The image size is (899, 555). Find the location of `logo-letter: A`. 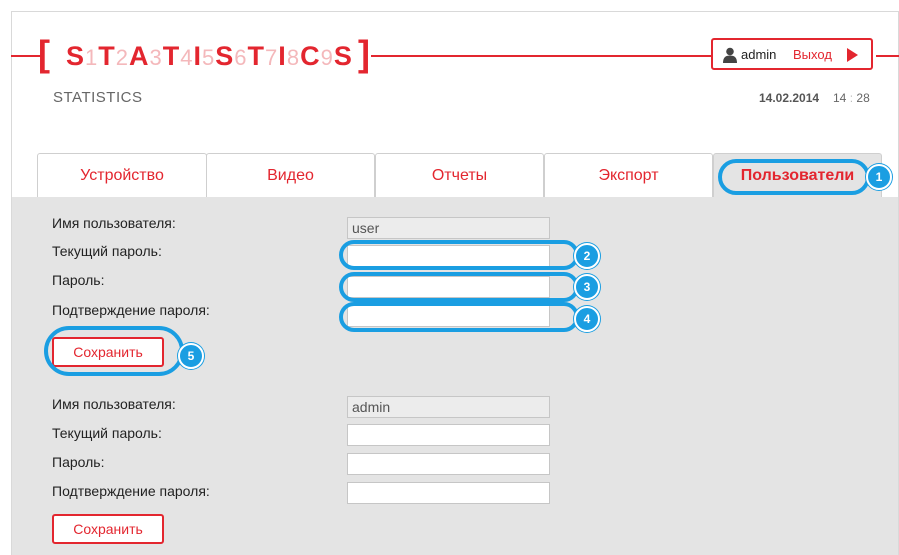

logo-letter: A is located at coordinates (139, 56).